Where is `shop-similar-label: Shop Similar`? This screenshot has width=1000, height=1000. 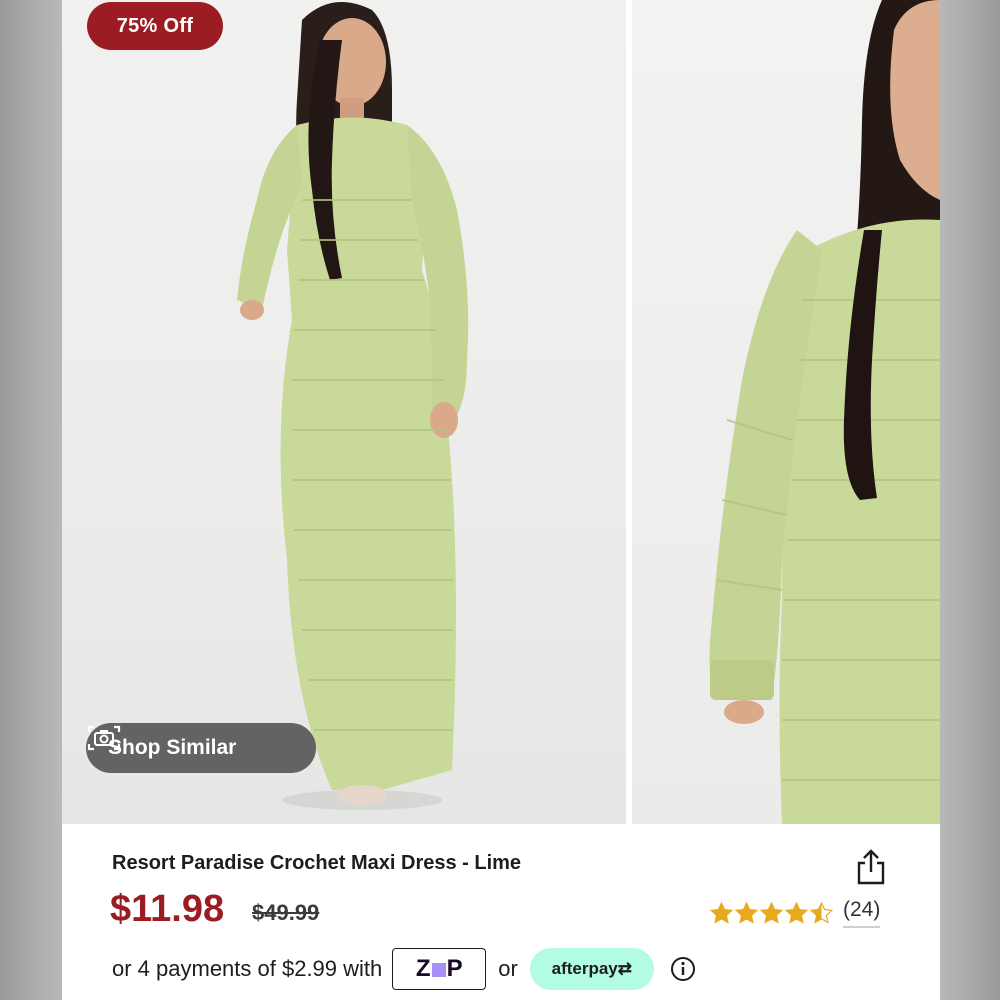
shop-similar-label: Shop Similar is located at coordinates (172, 747).